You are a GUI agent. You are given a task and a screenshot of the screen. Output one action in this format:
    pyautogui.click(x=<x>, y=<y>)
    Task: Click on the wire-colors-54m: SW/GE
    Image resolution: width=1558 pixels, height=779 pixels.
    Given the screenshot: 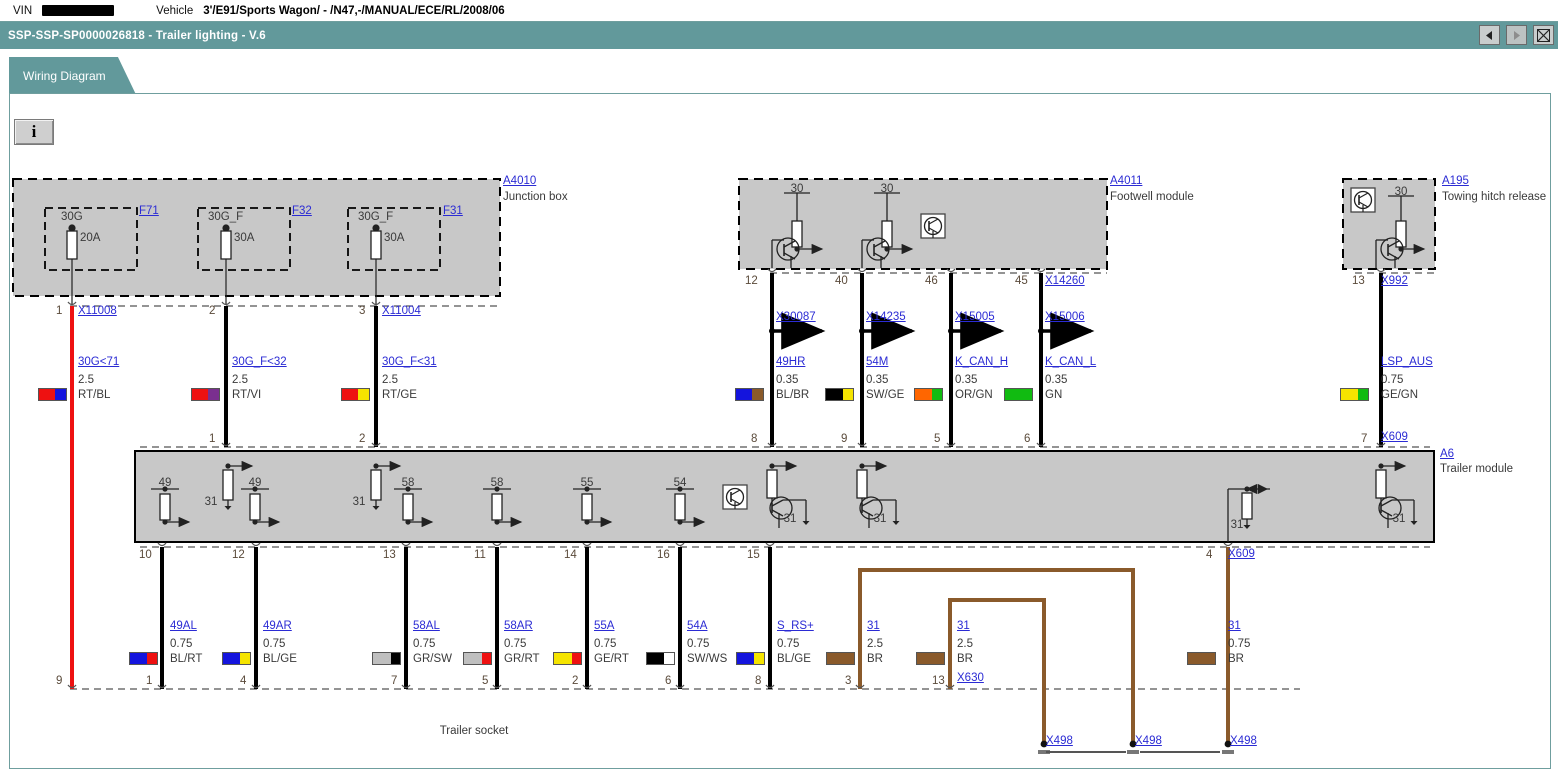 What is the action you would take?
    pyautogui.click(x=885, y=395)
    